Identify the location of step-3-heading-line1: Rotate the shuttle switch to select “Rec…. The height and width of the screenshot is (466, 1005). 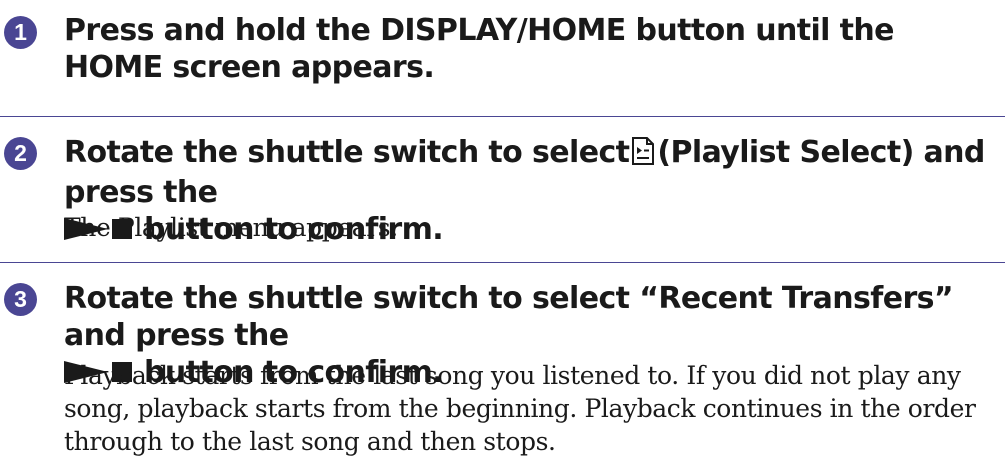
(509, 317).